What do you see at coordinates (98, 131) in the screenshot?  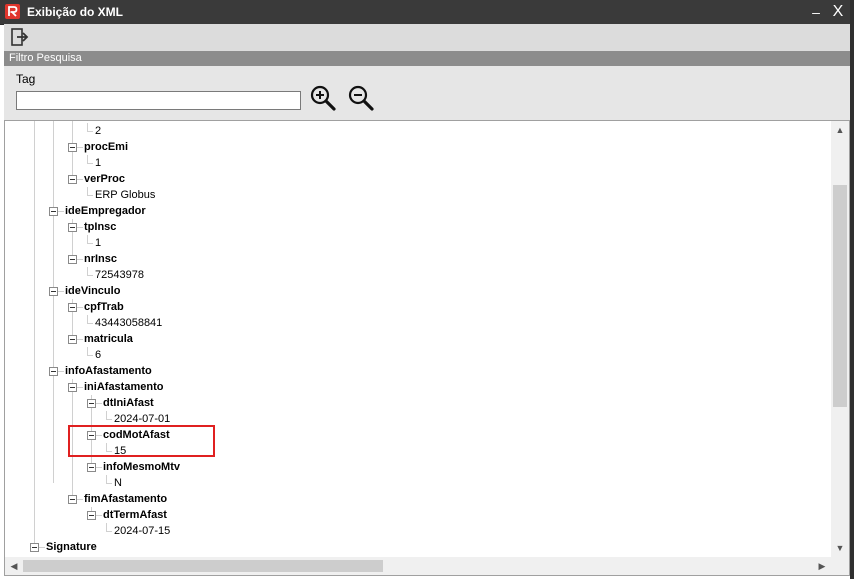 I see `tree-node-value: 2` at bounding box center [98, 131].